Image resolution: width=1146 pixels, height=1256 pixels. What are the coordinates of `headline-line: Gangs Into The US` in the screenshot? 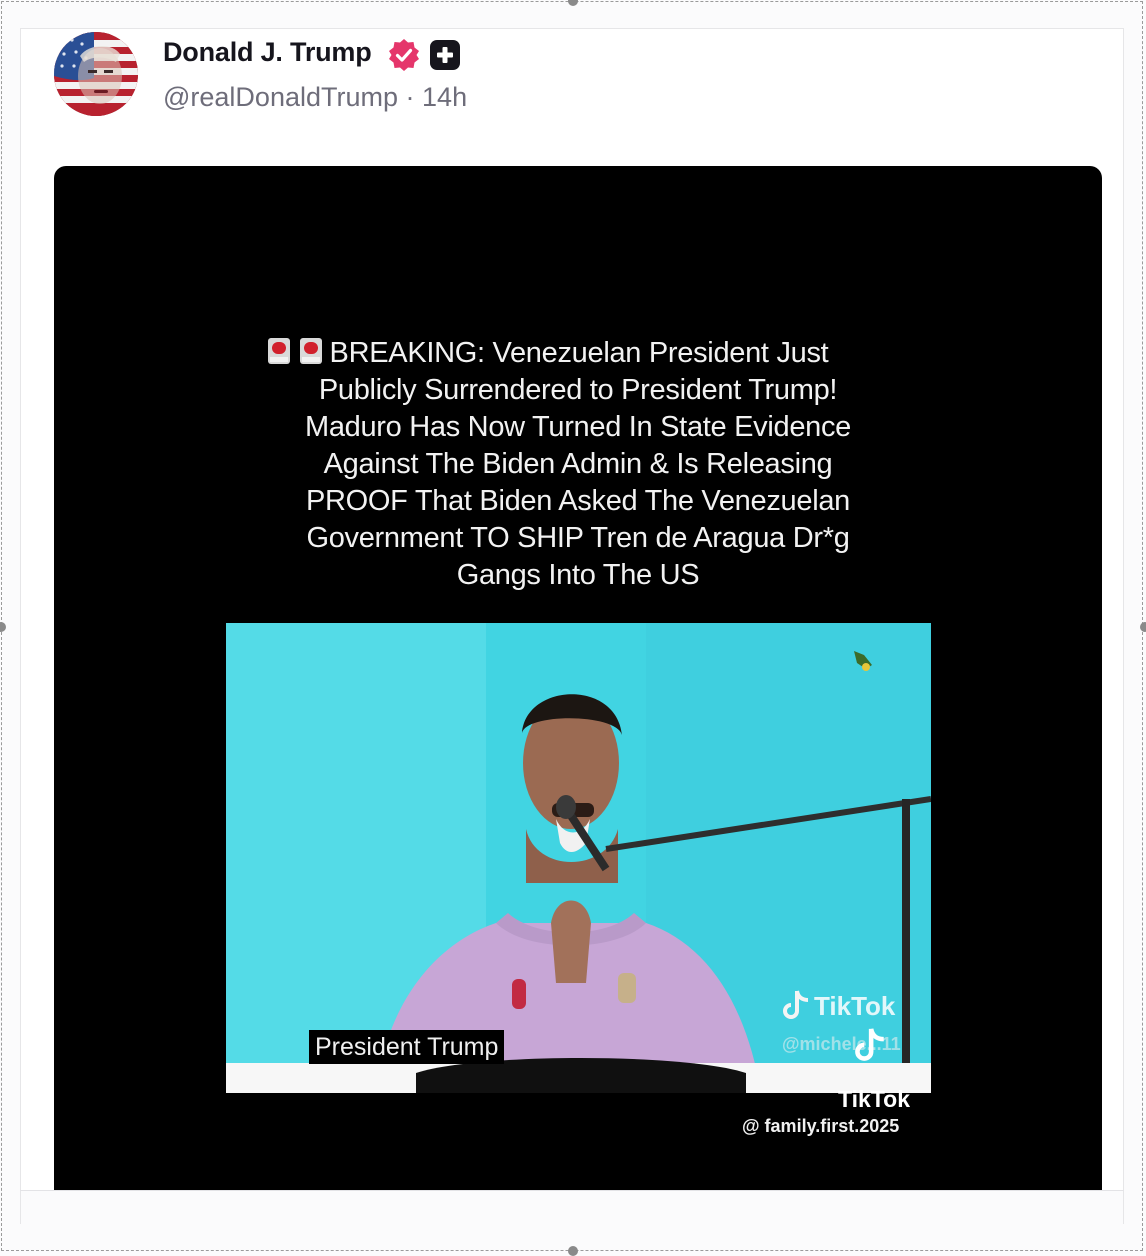 It's located at (578, 575).